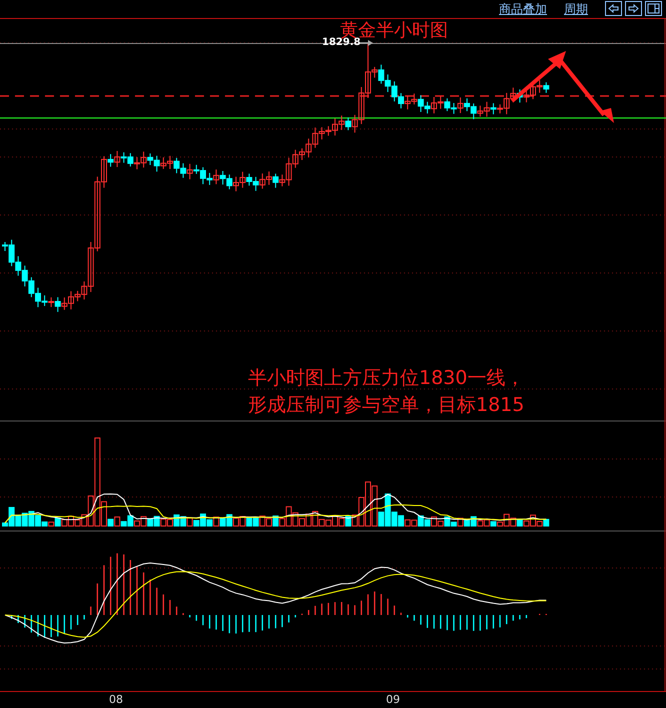 This screenshot has height=708, width=666. I want to click on right-arrow-icon, so click(633, 9).